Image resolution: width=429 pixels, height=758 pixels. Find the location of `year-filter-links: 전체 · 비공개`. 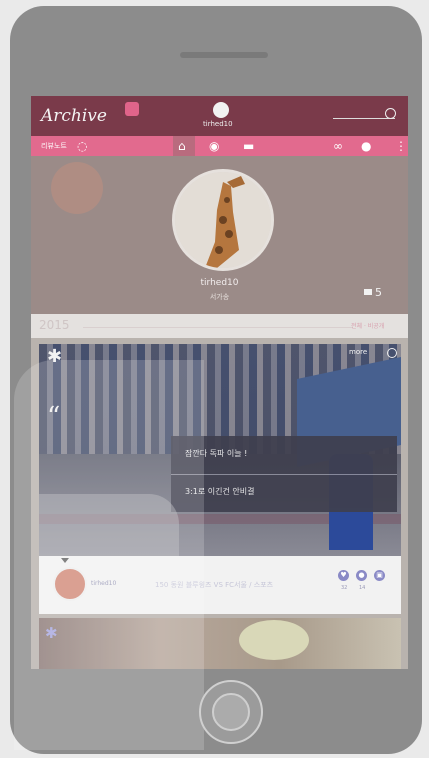

year-filter-links: 전체 · 비공개 is located at coordinates (367, 325).